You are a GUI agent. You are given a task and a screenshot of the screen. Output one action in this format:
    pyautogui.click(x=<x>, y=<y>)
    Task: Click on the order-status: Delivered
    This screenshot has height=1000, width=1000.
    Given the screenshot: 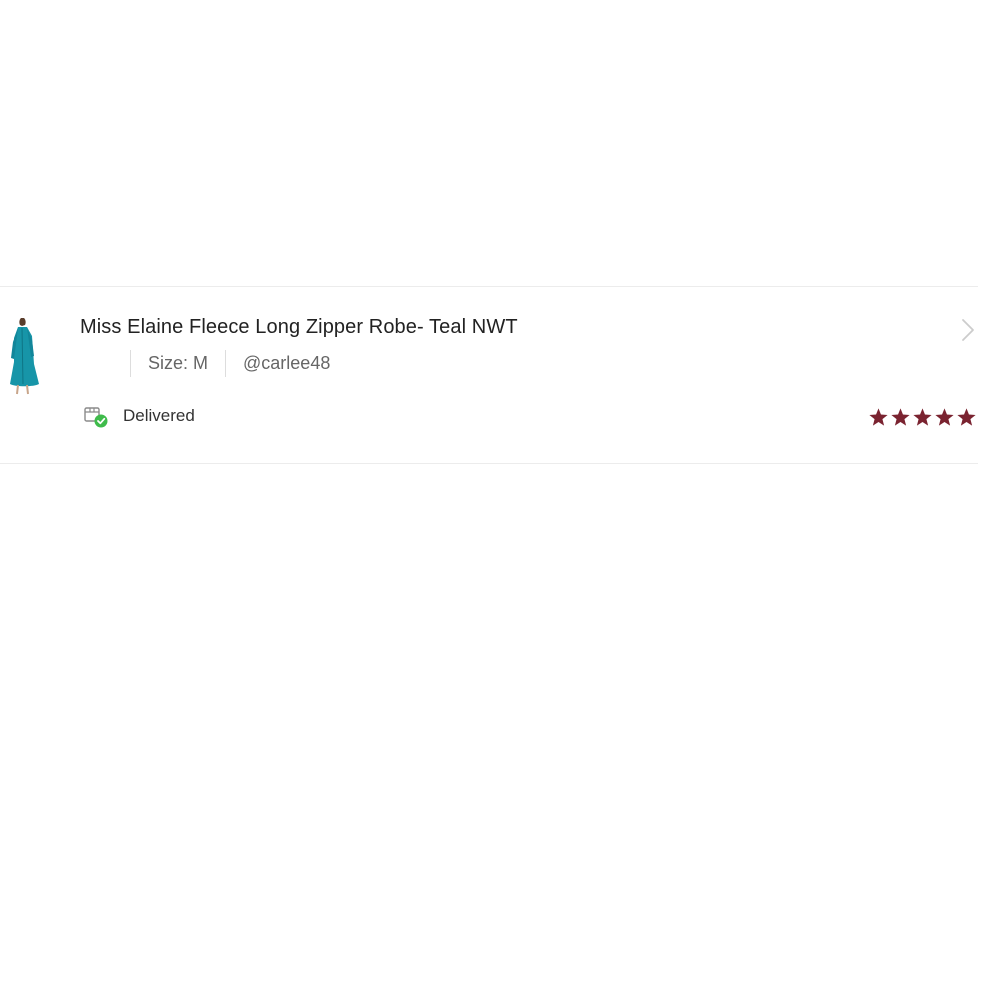 What is the action you would take?
    pyautogui.click(x=139, y=416)
    